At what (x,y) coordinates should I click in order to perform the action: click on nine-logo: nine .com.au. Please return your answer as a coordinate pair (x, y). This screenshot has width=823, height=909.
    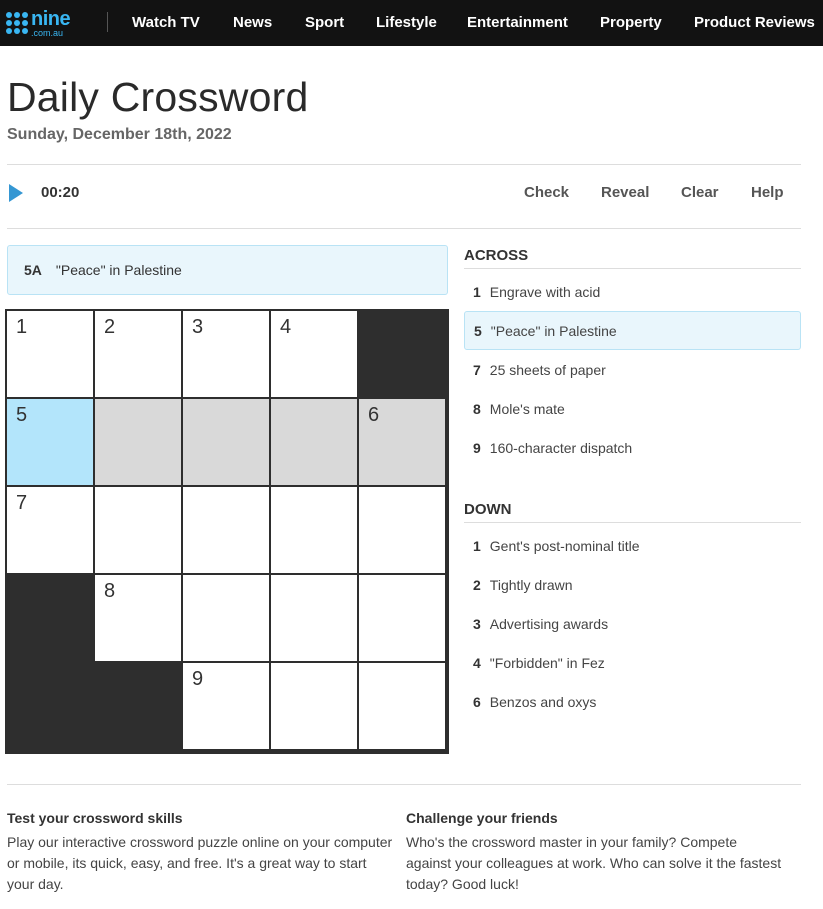
    Looking at the image, I should click on (38, 22).